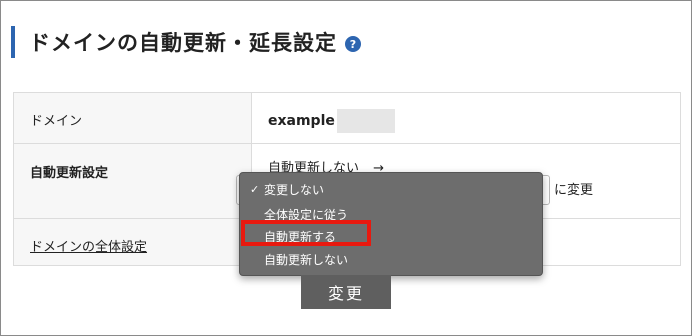 The height and width of the screenshot is (336, 692). Describe the element at coordinates (391, 259) in the screenshot. I see `dropdown-option-no-auto-renew: 自動更新しない` at that location.